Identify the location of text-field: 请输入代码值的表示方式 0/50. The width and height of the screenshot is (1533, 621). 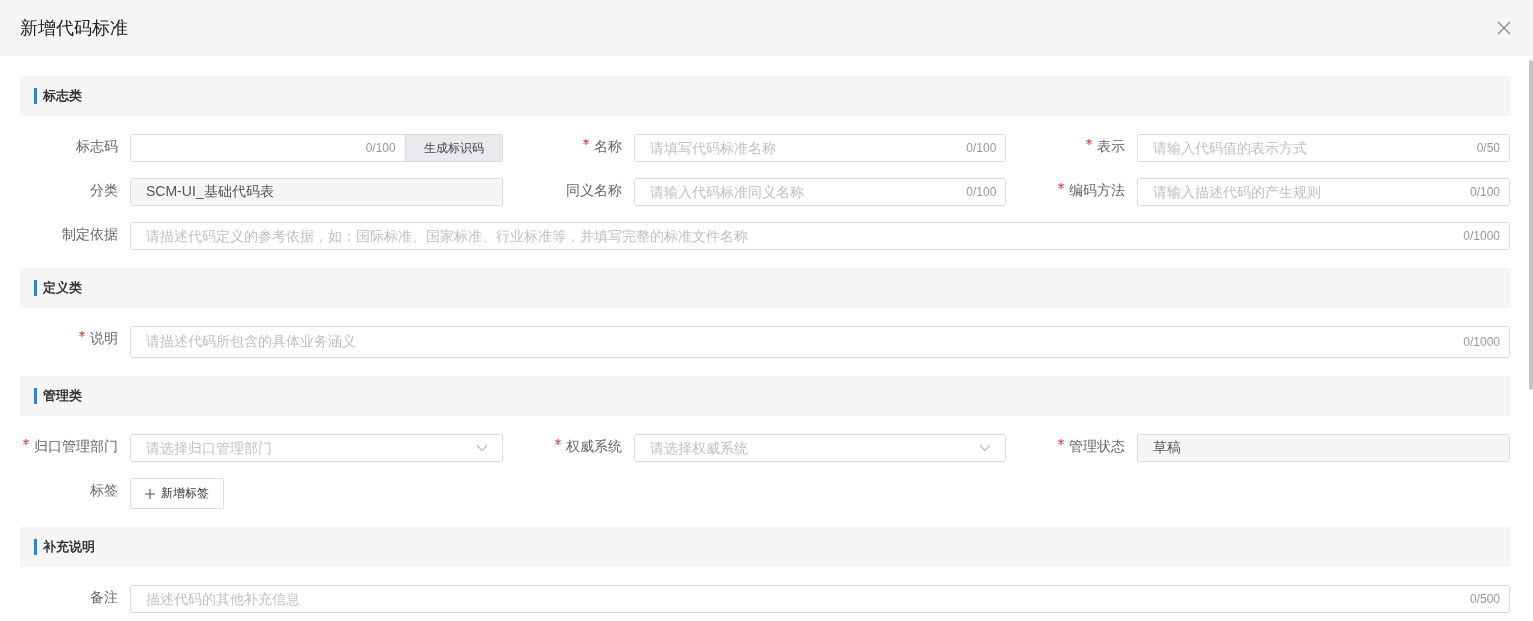
(1323, 148).